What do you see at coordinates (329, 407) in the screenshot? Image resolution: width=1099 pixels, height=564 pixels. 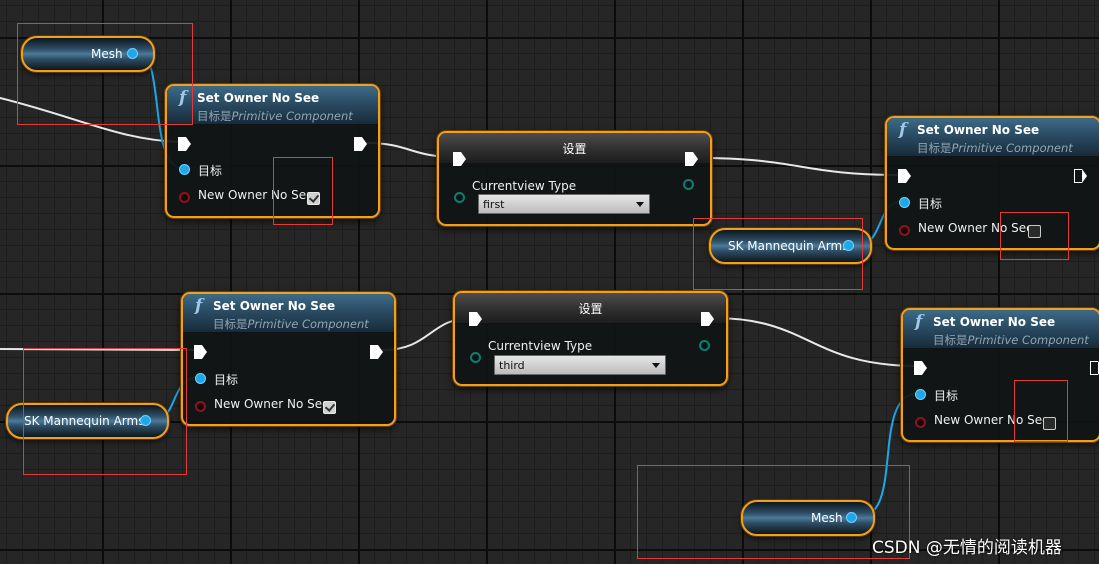 I see `new-owner-no-see-checkbox` at bounding box center [329, 407].